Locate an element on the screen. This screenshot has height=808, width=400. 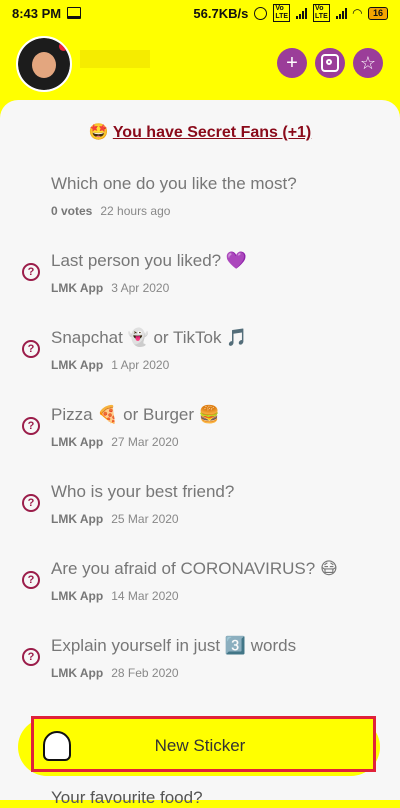
question-meta: 0 votes 22 hours ago is located at coordinates (111, 211).